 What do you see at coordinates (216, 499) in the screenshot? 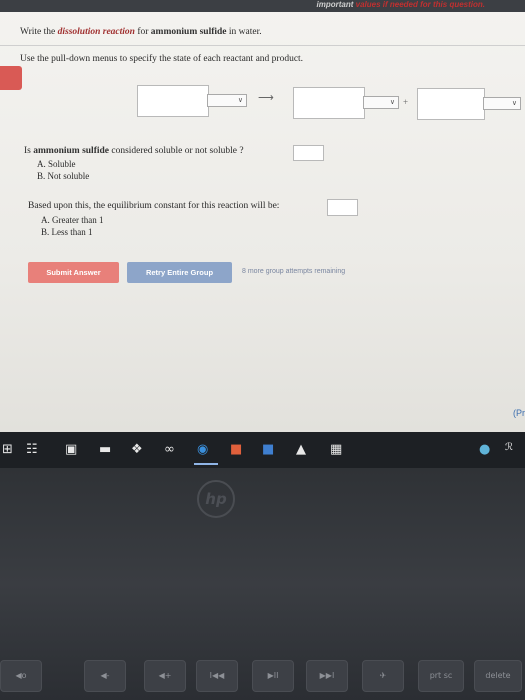
I see `hp-logo-icon: hp` at bounding box center [216, 499].